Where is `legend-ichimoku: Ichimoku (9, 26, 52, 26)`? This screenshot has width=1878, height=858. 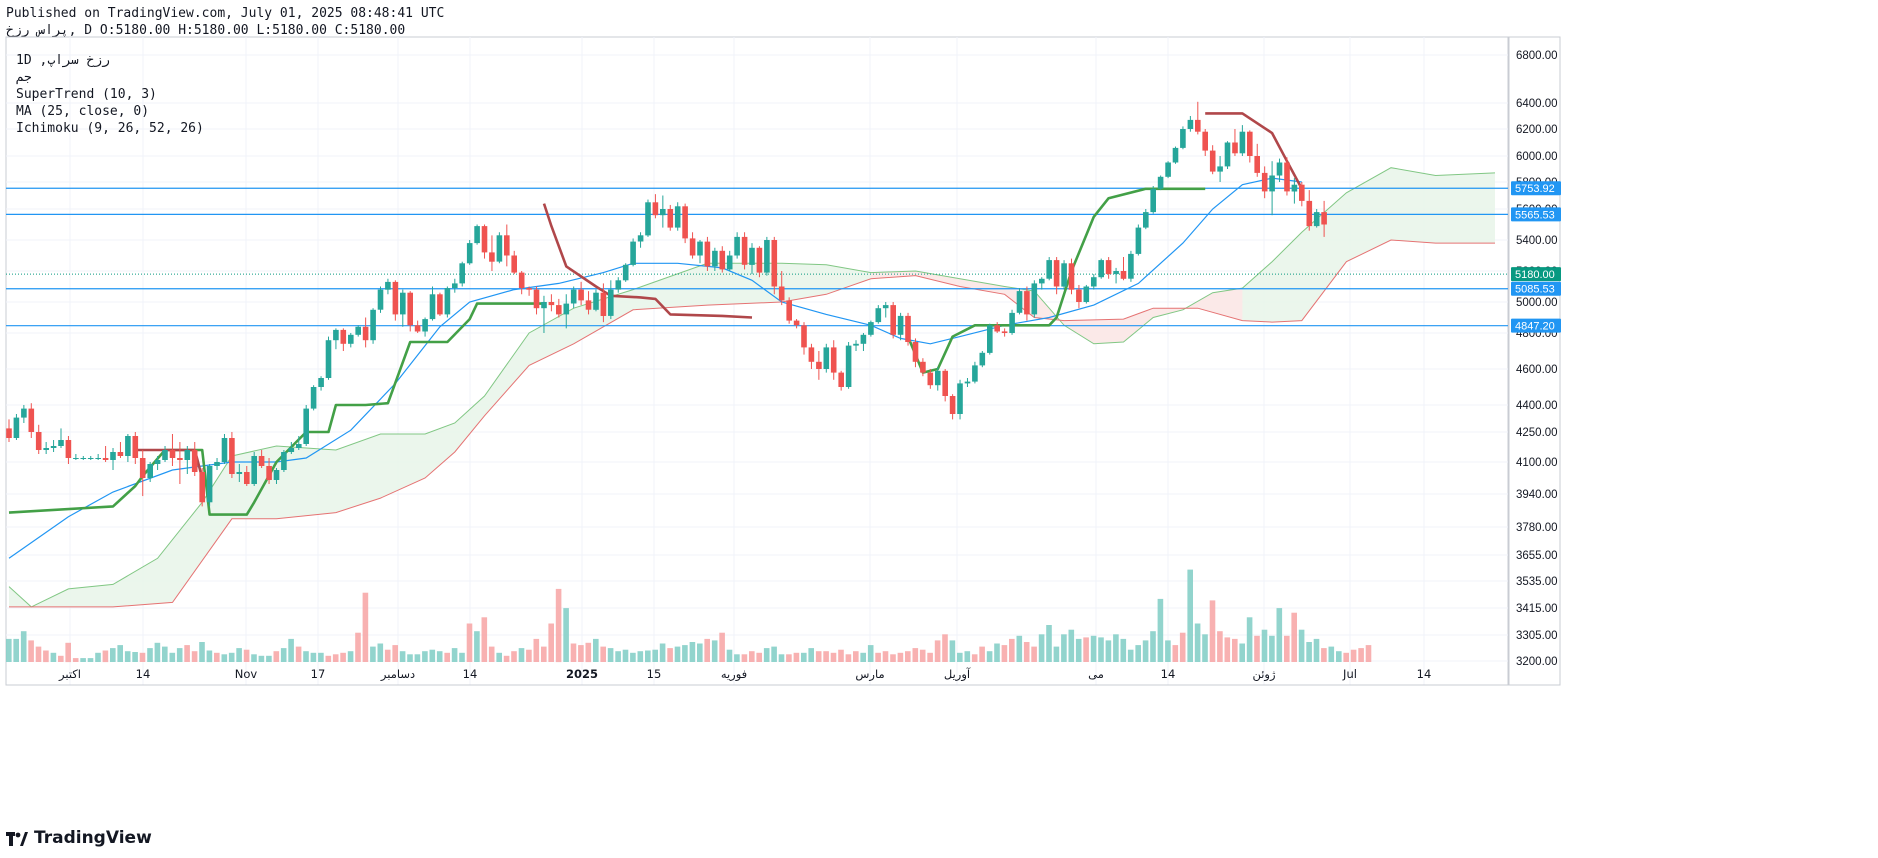 legend-ichimoku: Ichimoku (9, 26, 52, 26) is located at coordinates (110, 128).